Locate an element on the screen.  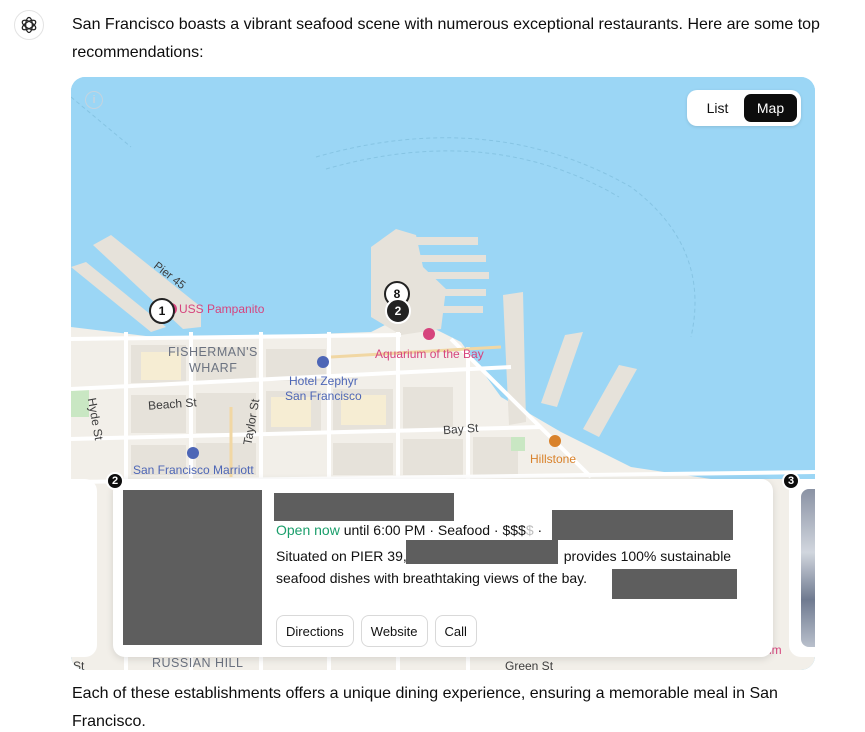
next-place-card is located at coordinates (802, 568).